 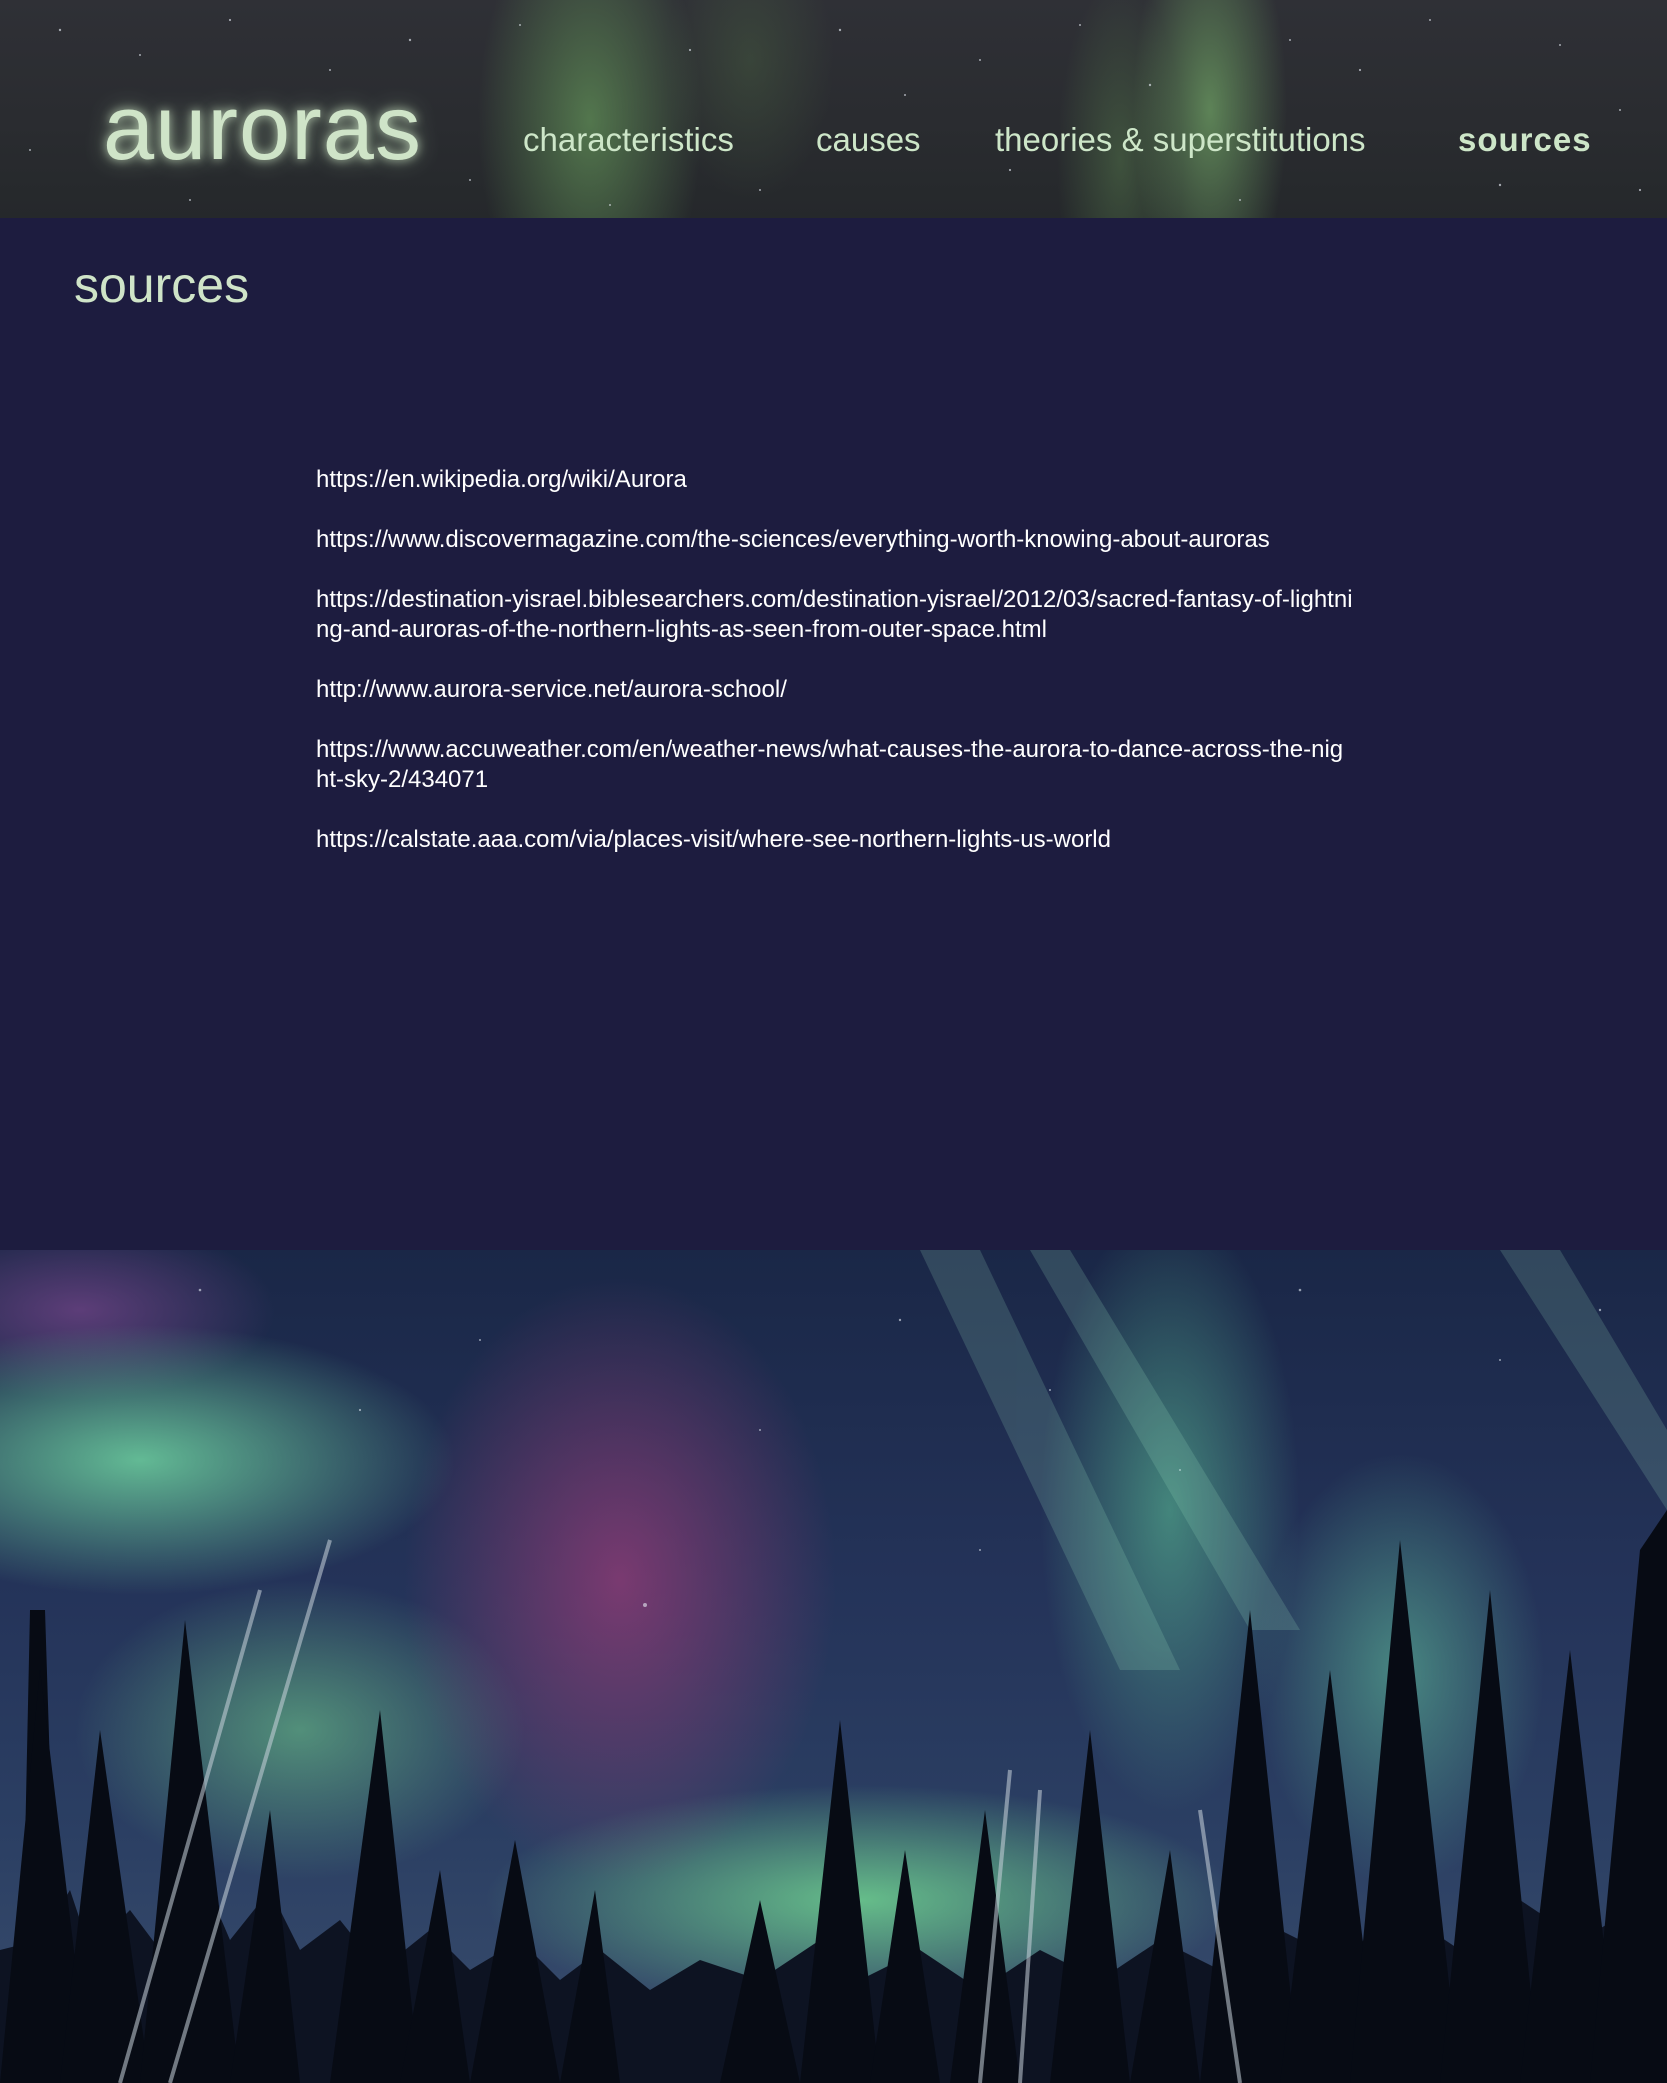 I want to click on nav-item-sources: sources, so click(x=1525, y=140).